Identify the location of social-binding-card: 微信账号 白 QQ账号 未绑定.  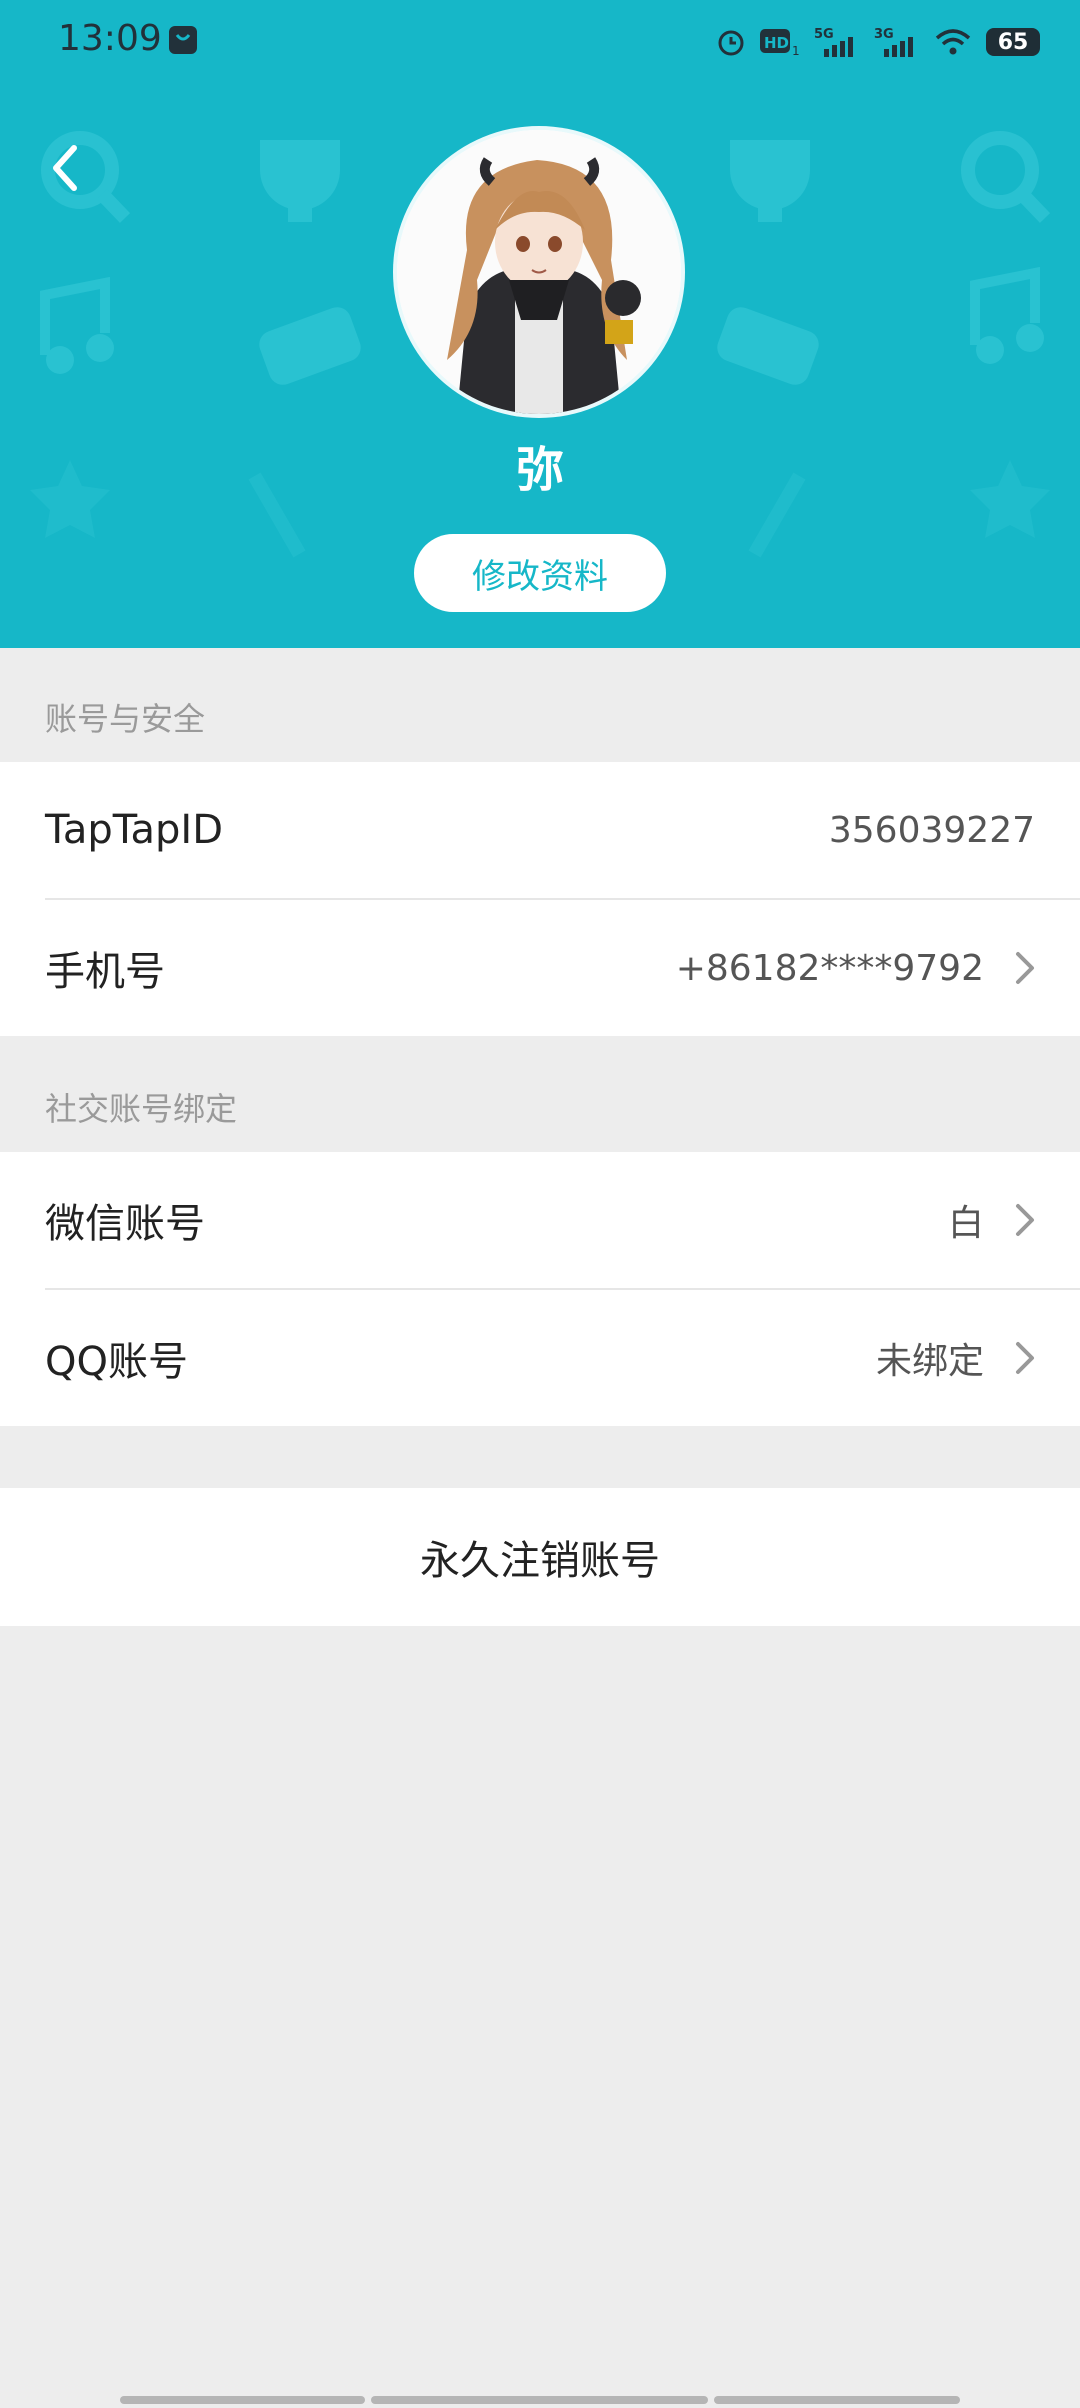
(540, 1289).